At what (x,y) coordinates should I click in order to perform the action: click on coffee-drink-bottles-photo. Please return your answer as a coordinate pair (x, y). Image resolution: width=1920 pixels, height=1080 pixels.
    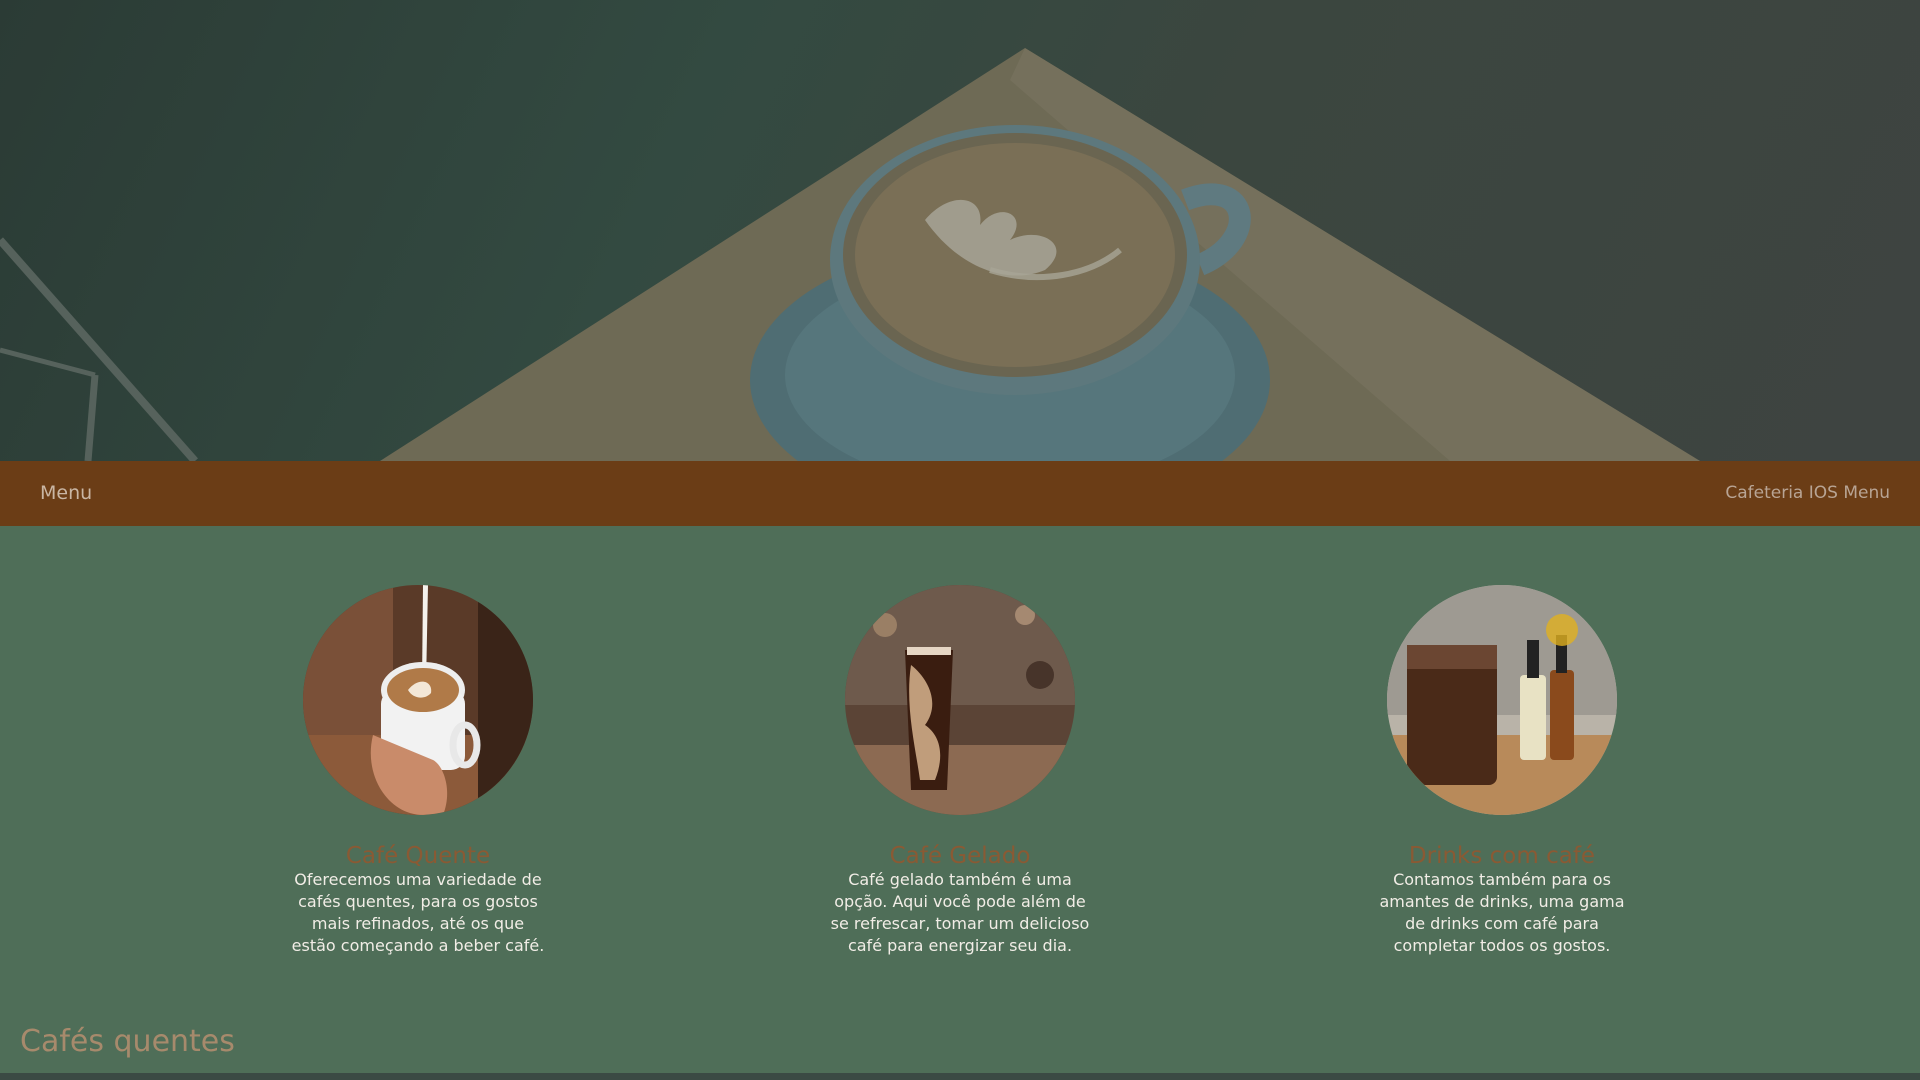
    Looking at the image, I should click on (1502, 700).